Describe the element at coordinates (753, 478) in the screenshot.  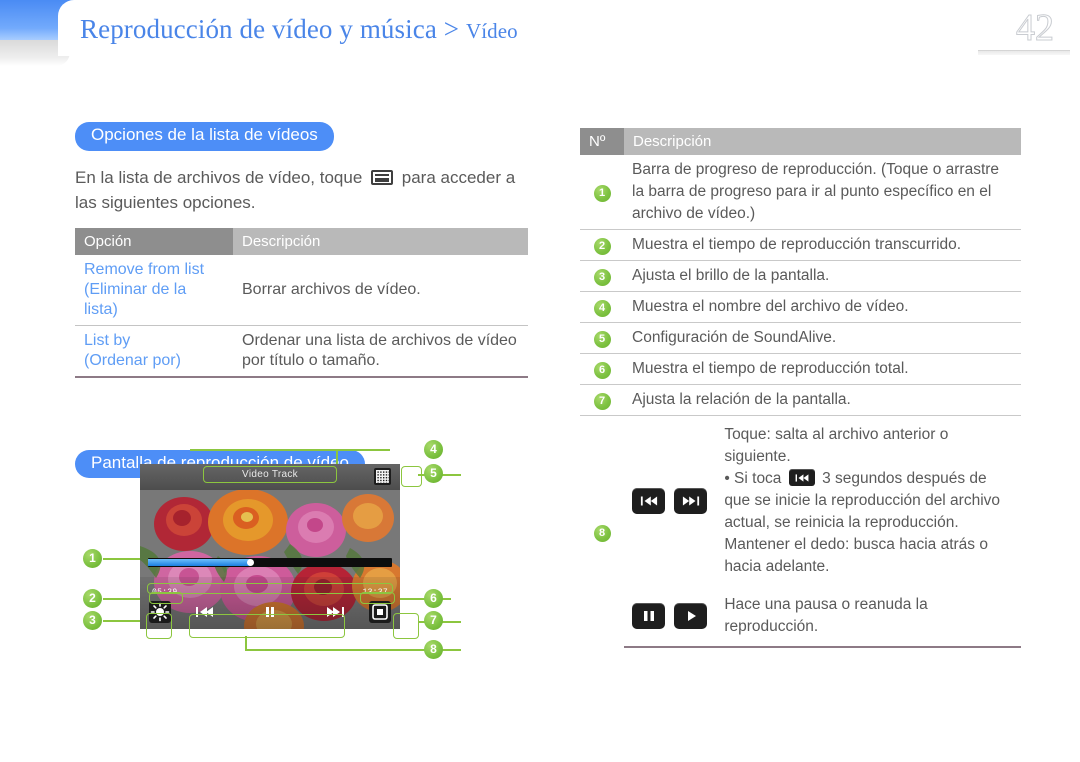
I see `skip-bullet-before: • Si toca` at that location.